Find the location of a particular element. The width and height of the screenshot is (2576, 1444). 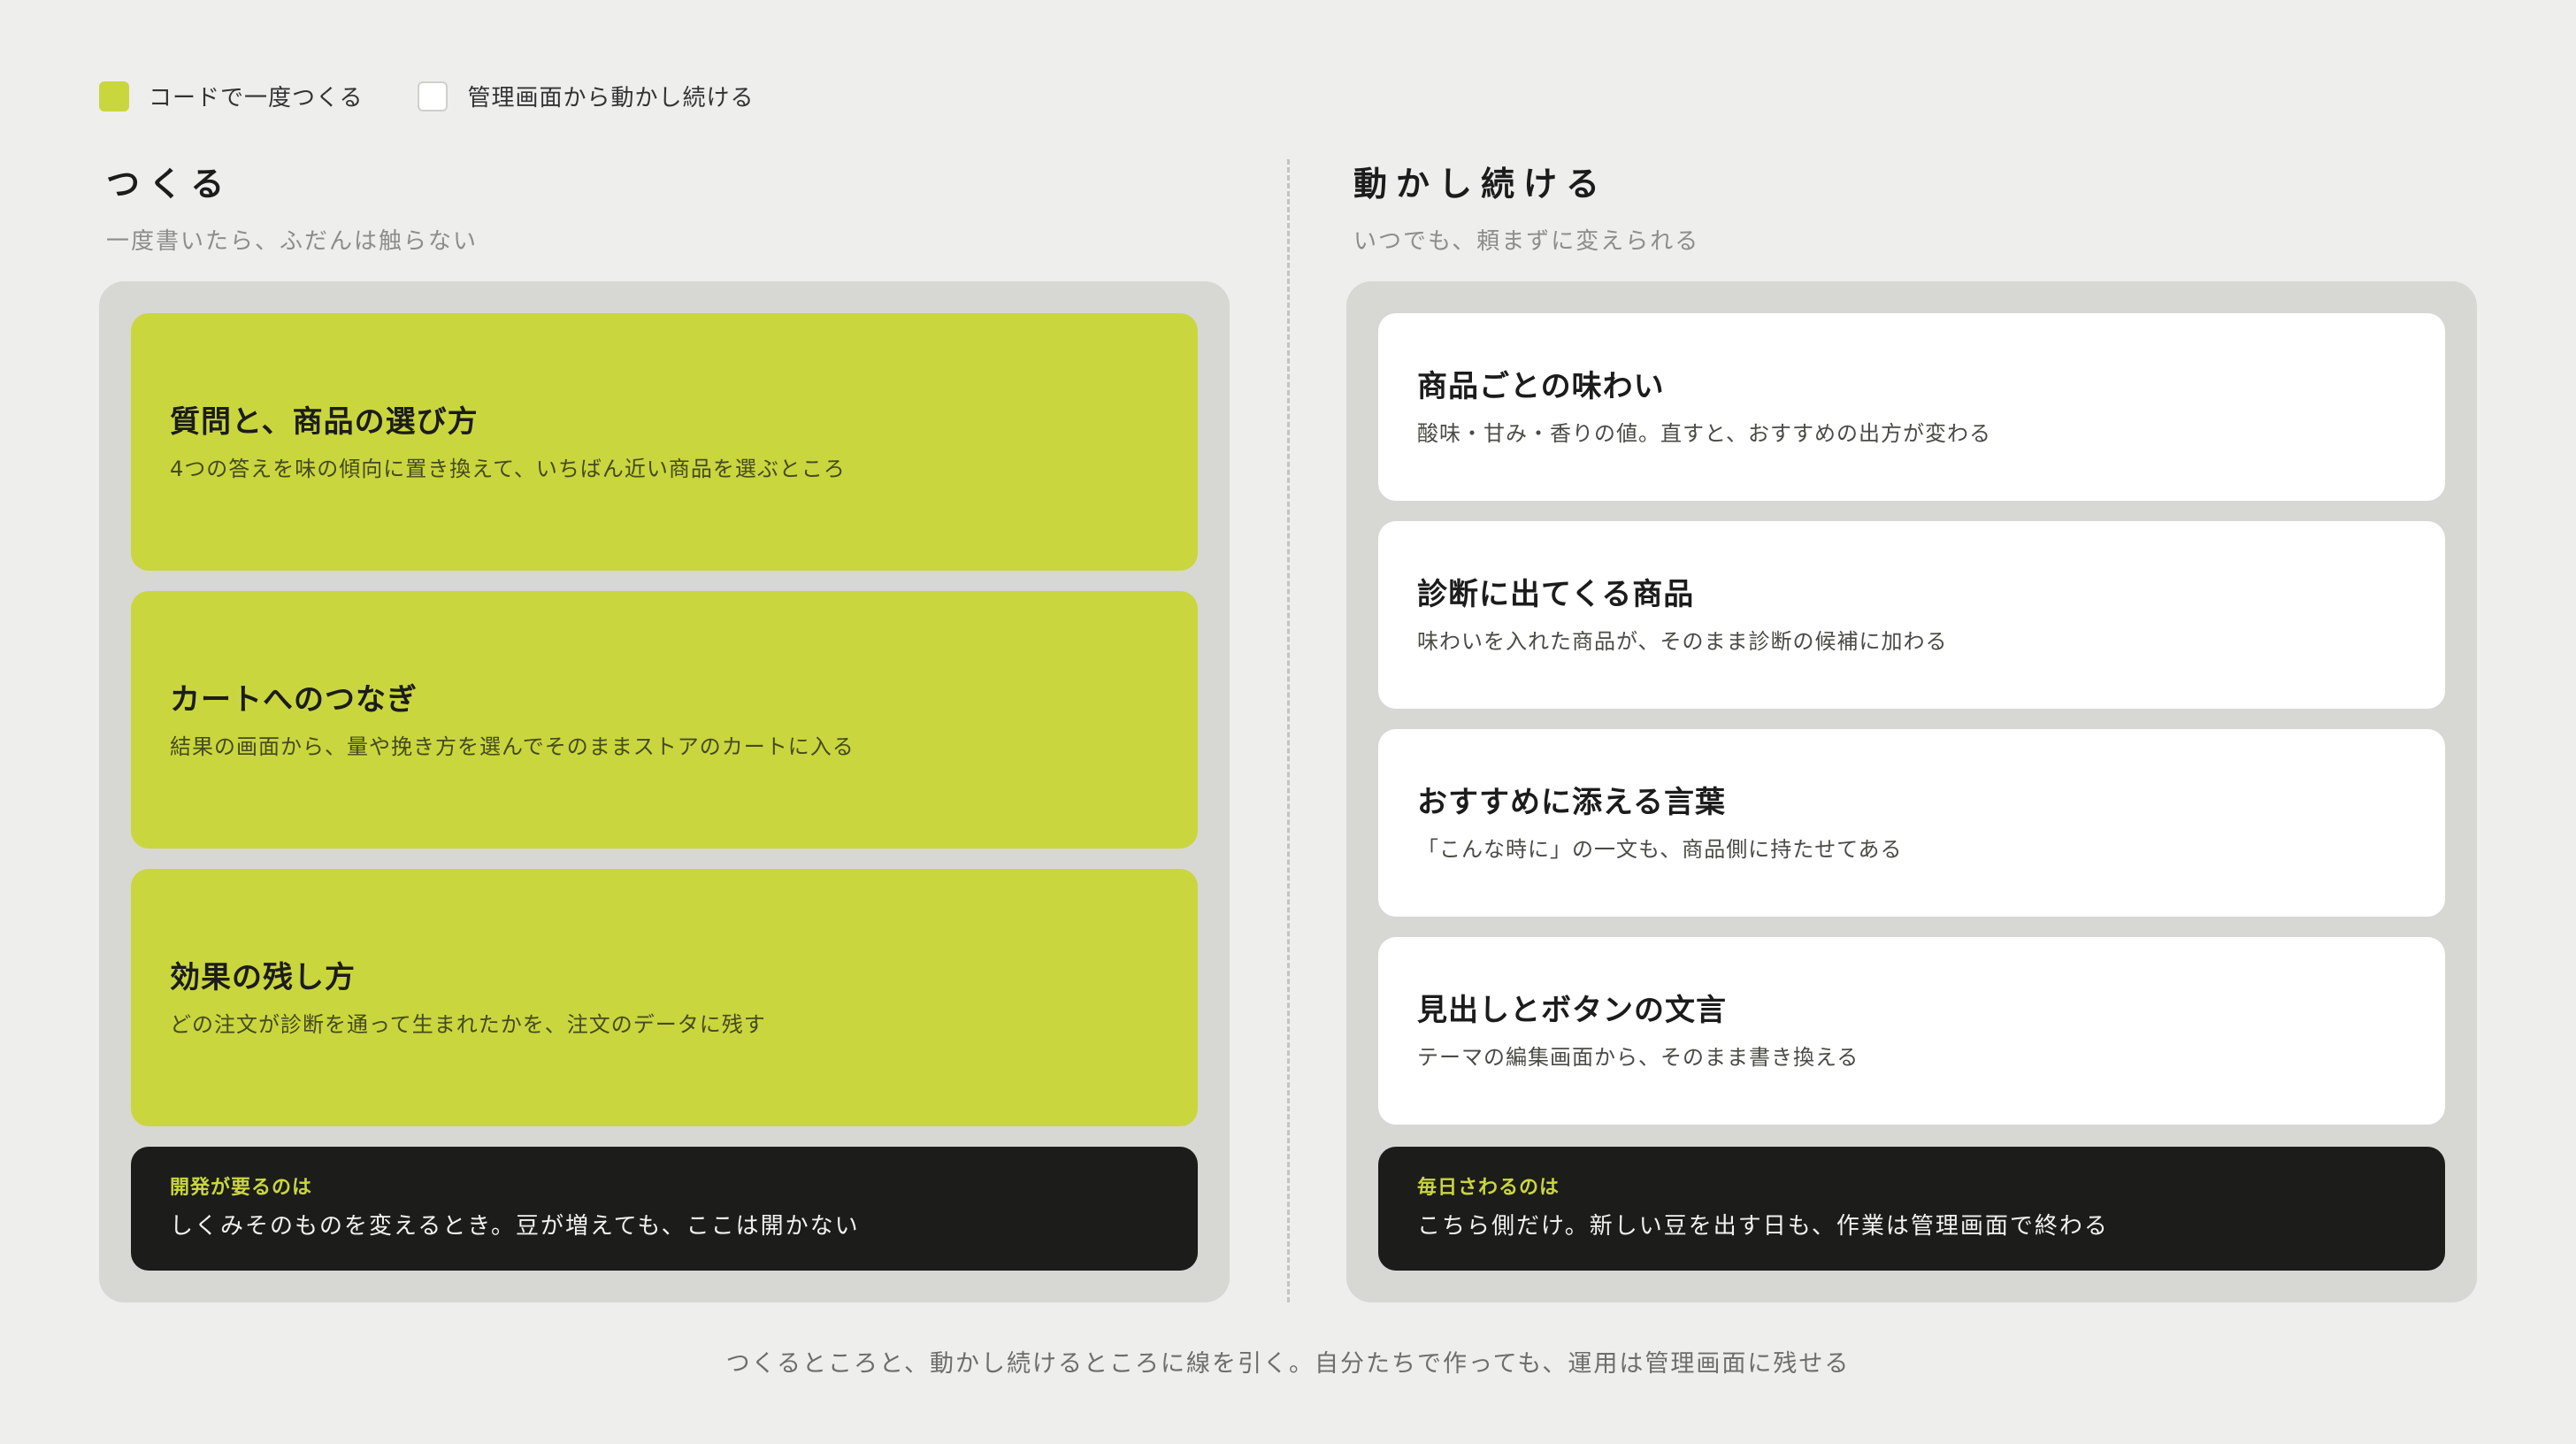

left-column-header: つくる 一度書いたら、ふだんは触らない is located at coordinates (292, 210).